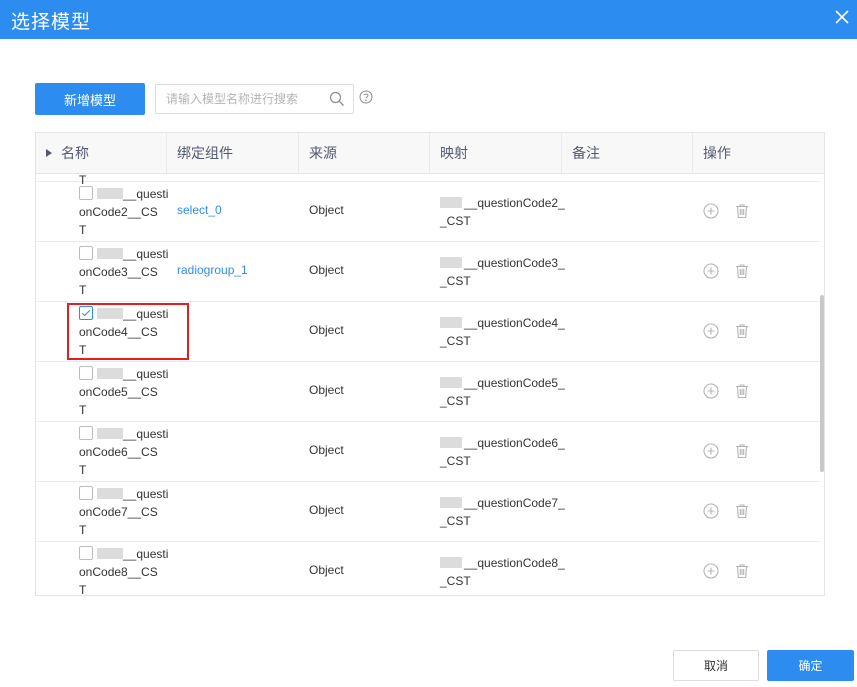  I want to click on scrollbar-thumb, so click(822, 383).